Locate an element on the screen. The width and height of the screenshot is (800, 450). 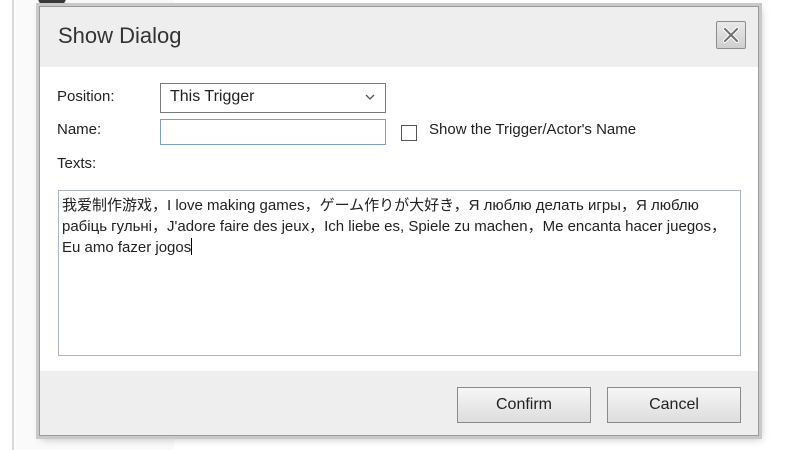
position-select-value: This Trigger is located at coordinates (212, 96).